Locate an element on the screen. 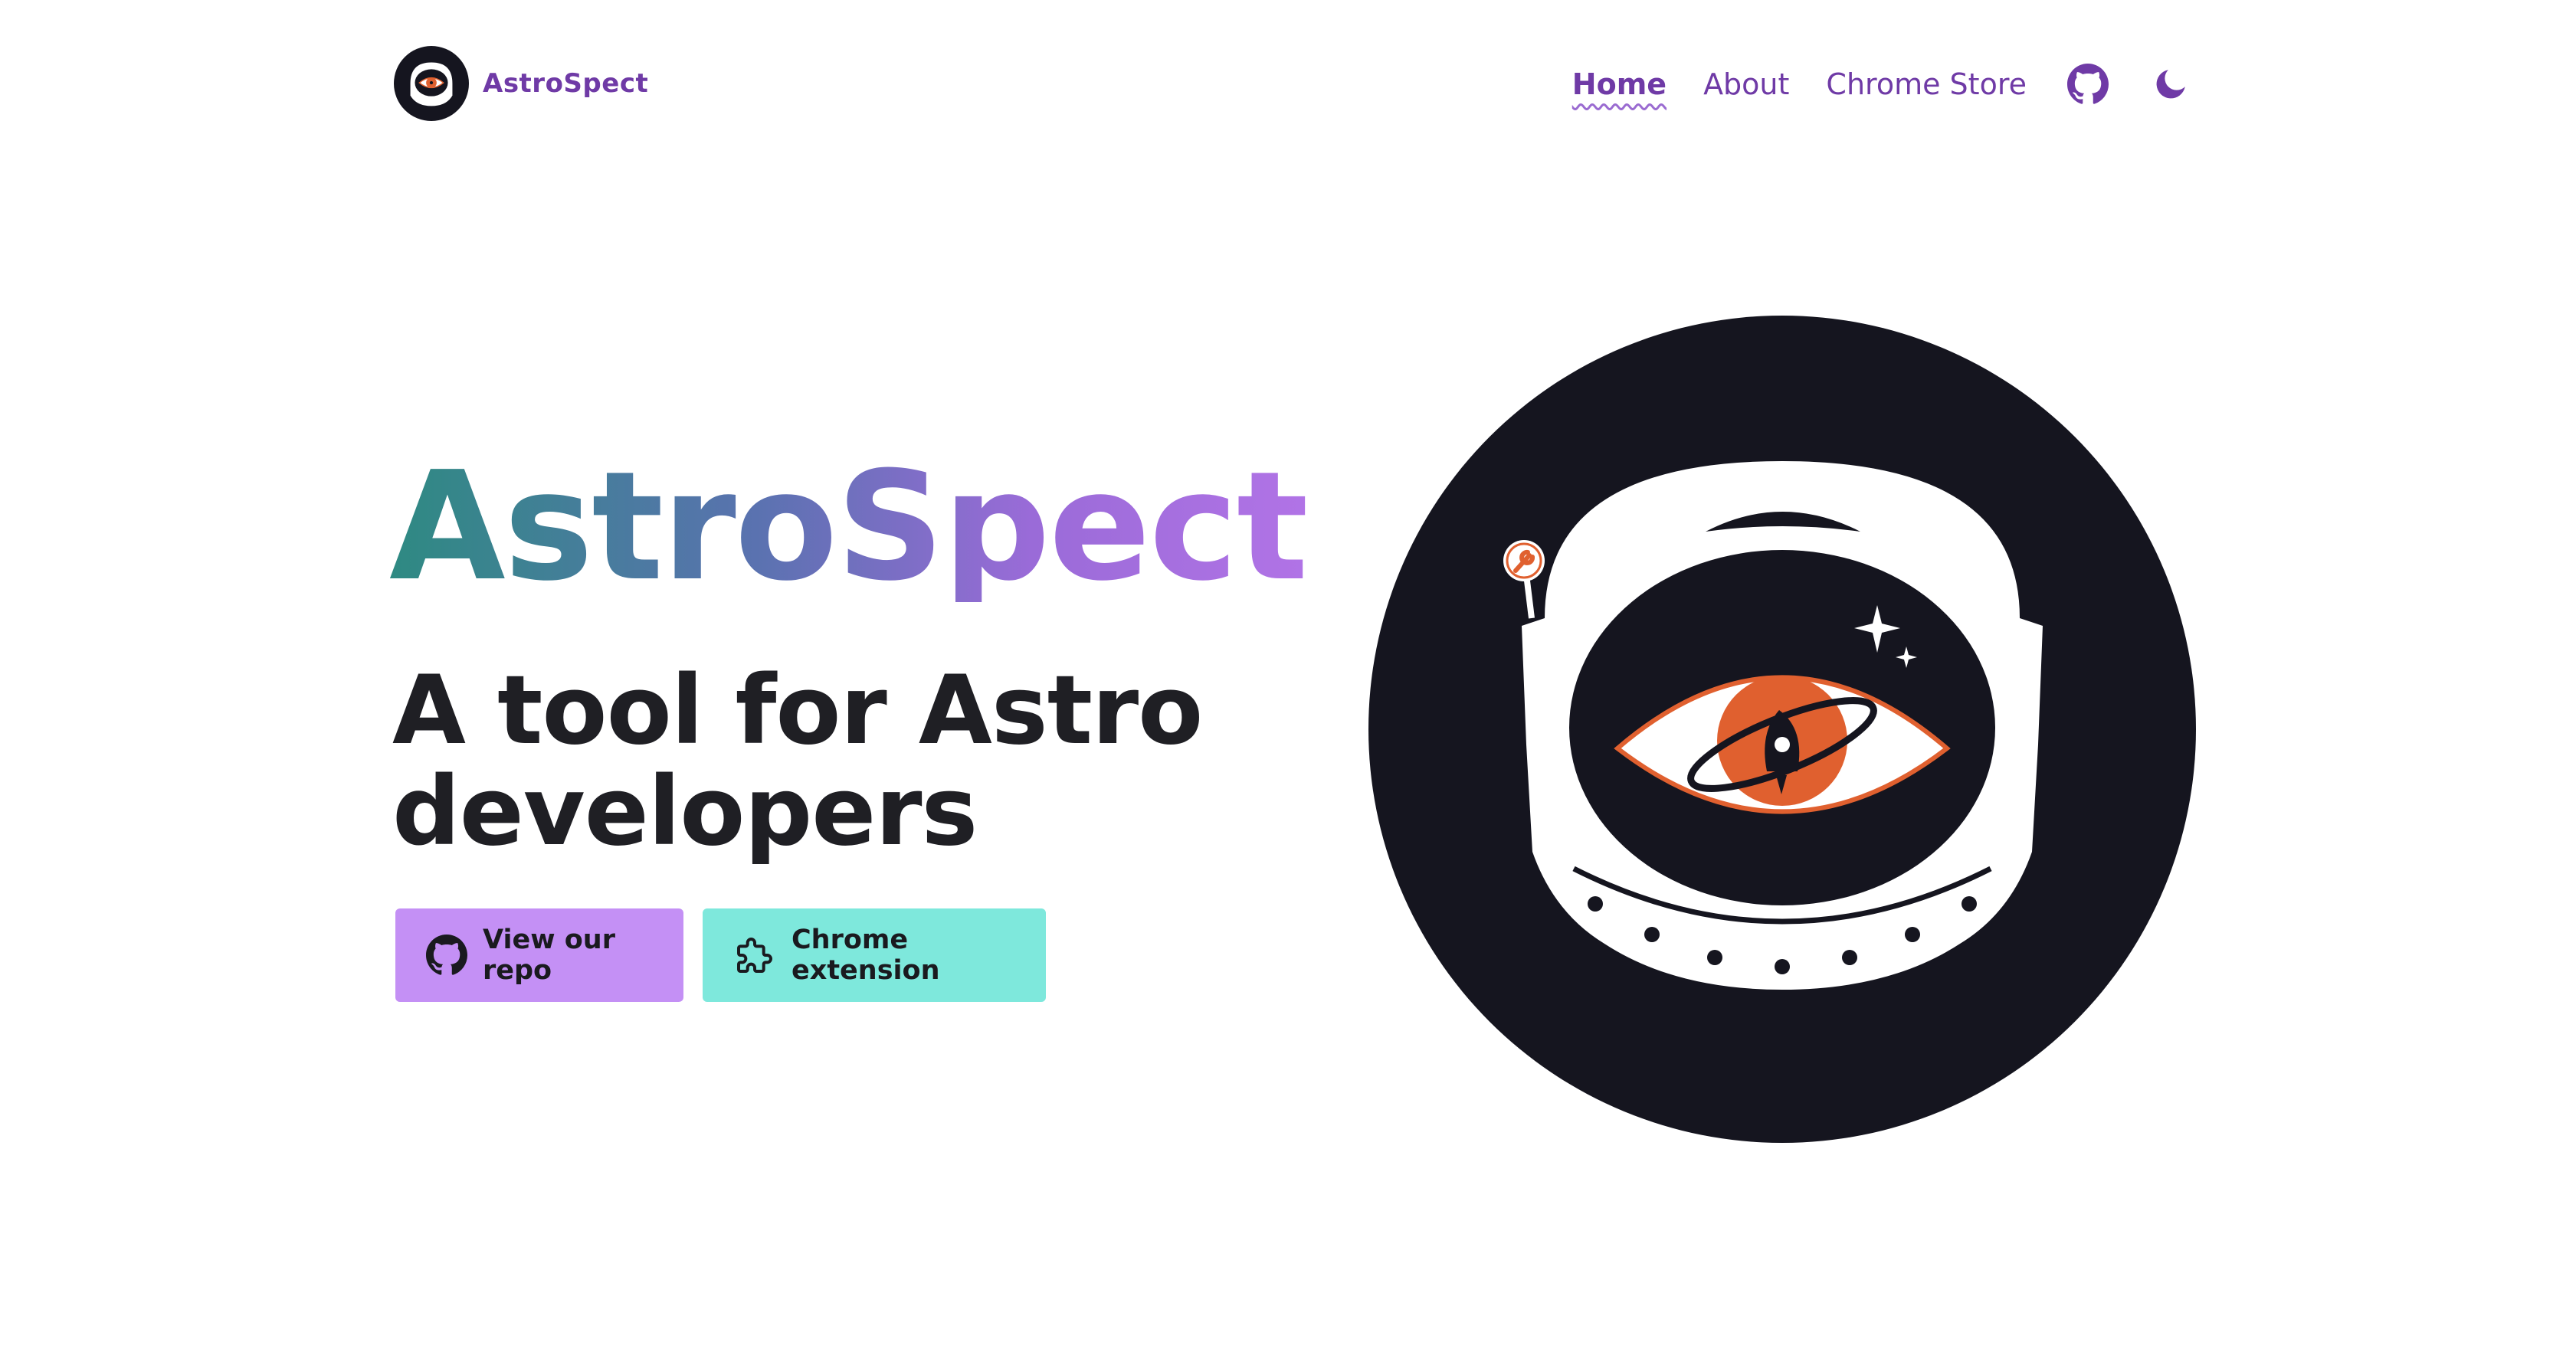  hero-title: AstroSpect is located at coordinates (849, 527).